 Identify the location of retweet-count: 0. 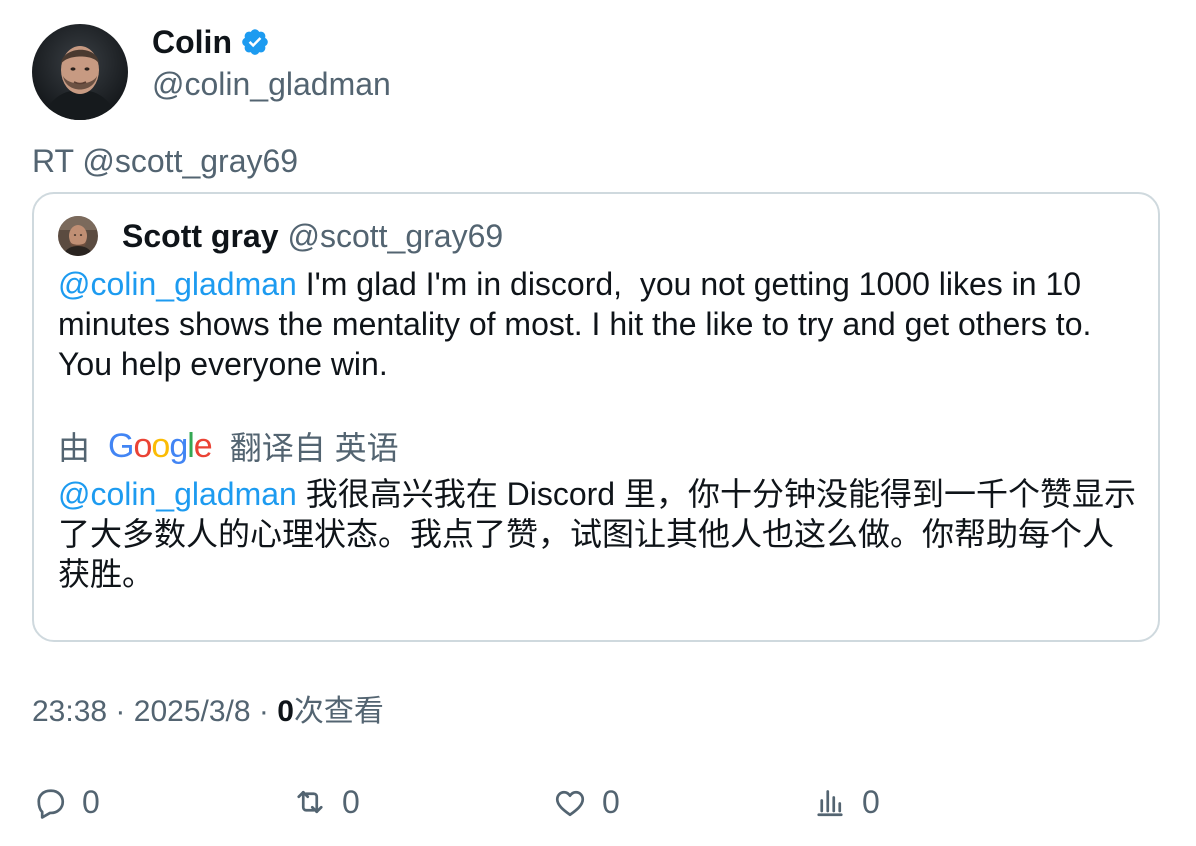
(351, 801).